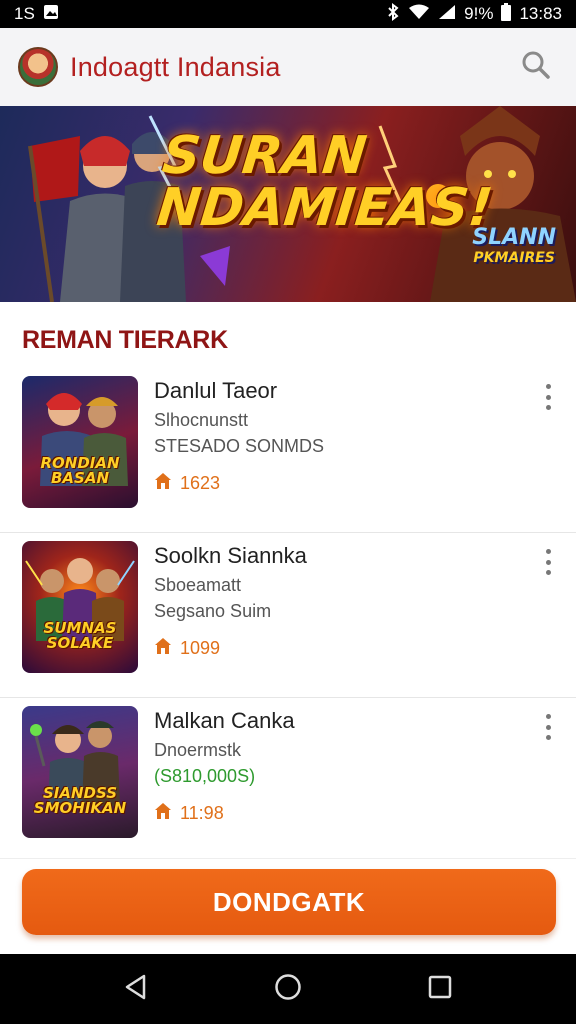 The width and height of the screenshot is (576, 1024). I want to click on home-circle-icon, so click(288, 989).